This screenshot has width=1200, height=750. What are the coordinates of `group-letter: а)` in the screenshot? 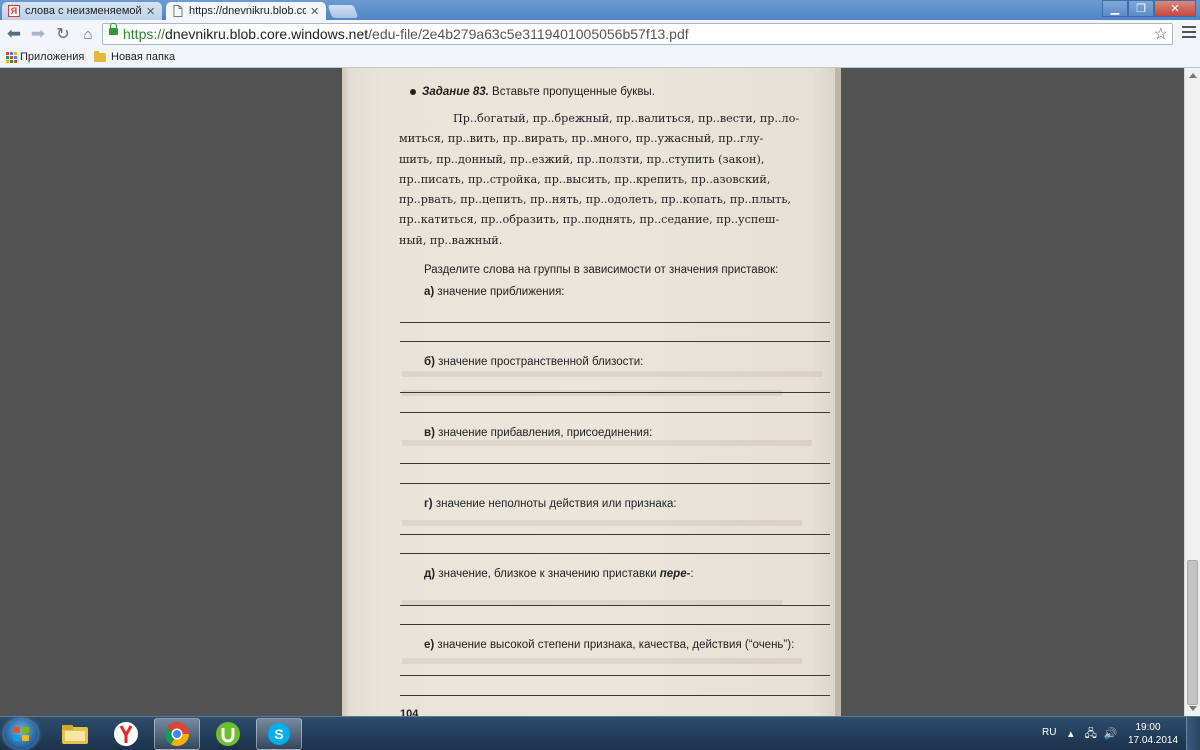 It's located at (429, 292).